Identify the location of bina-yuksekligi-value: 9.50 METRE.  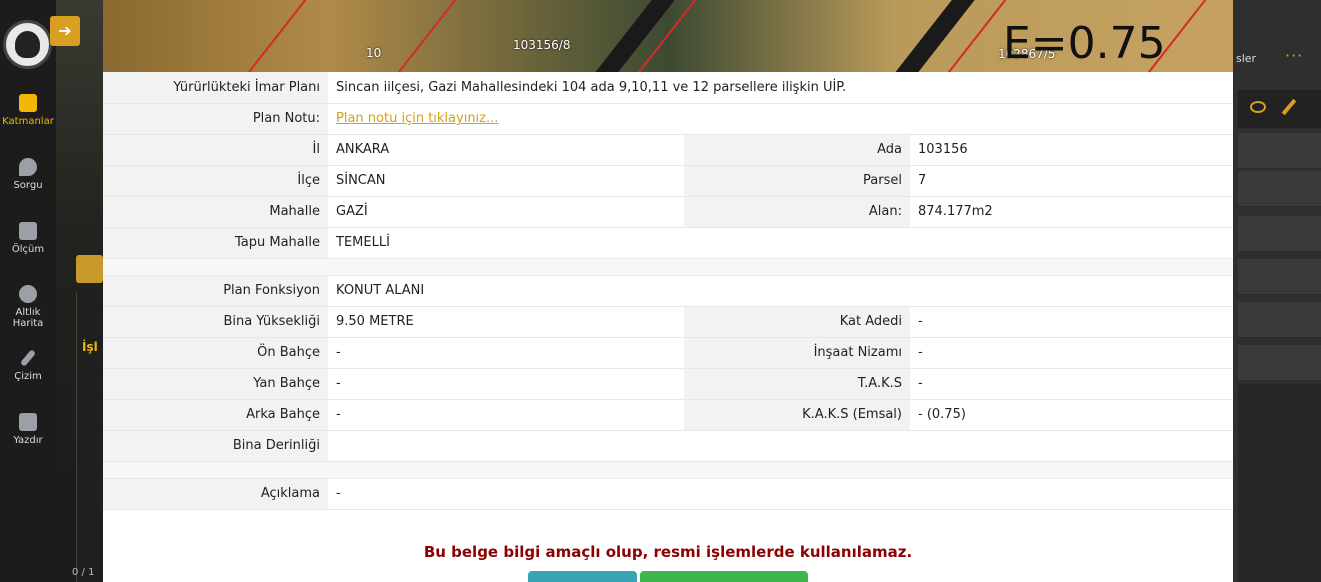
(506, 322).